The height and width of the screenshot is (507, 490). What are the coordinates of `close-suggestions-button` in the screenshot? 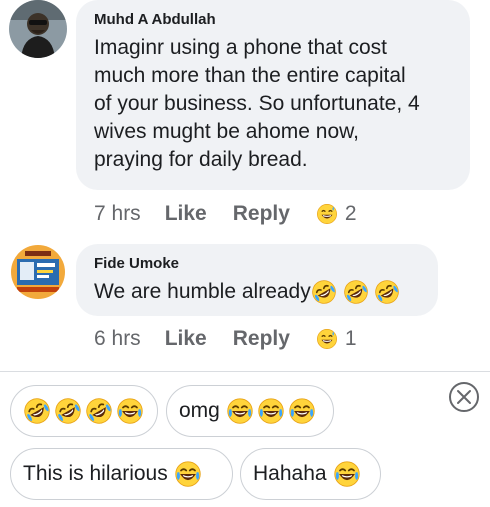 It's located at (464, 397).